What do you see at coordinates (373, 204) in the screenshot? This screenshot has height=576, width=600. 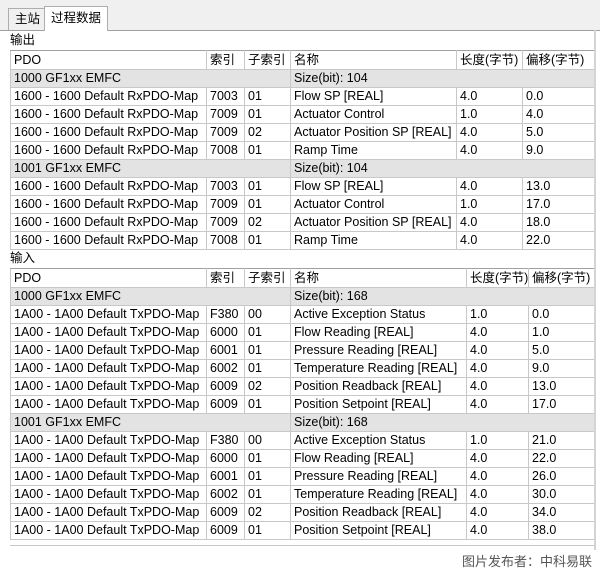 I see `name-cell: Actuator Control` at bounding box center [373, 204].